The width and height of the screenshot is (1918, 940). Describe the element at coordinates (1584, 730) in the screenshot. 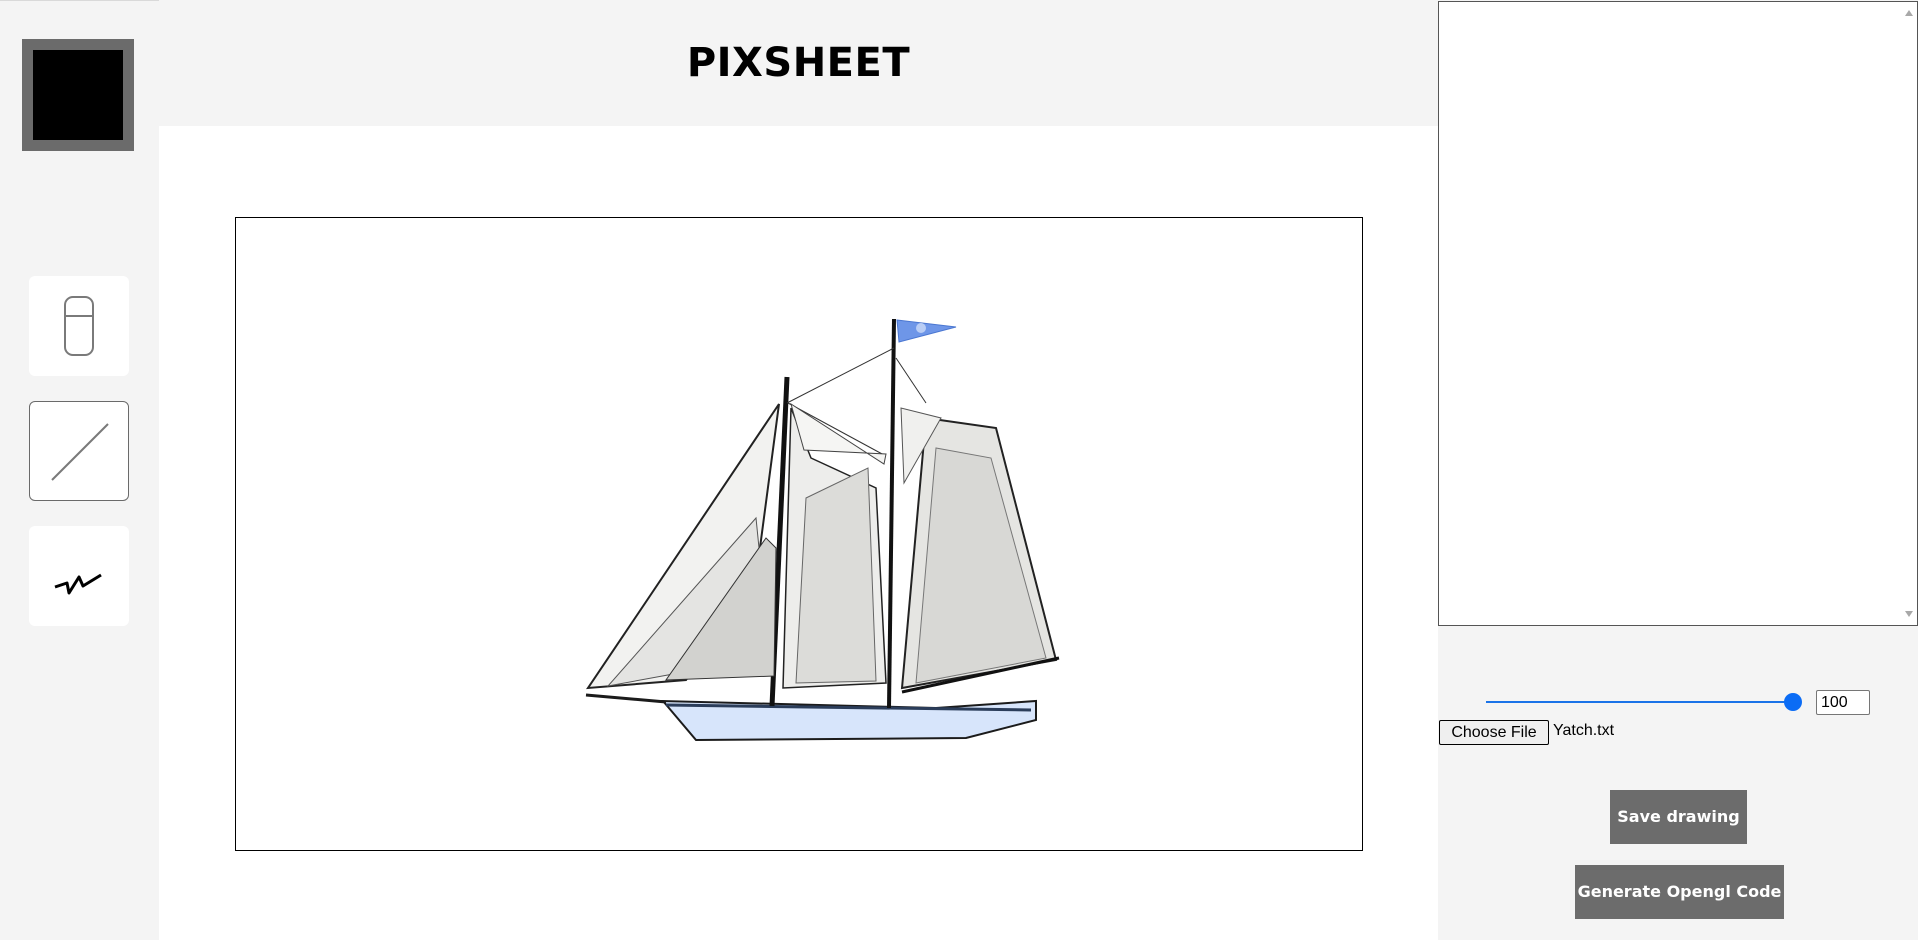

I see `selected-file-name: Yatch.txt` at that location.